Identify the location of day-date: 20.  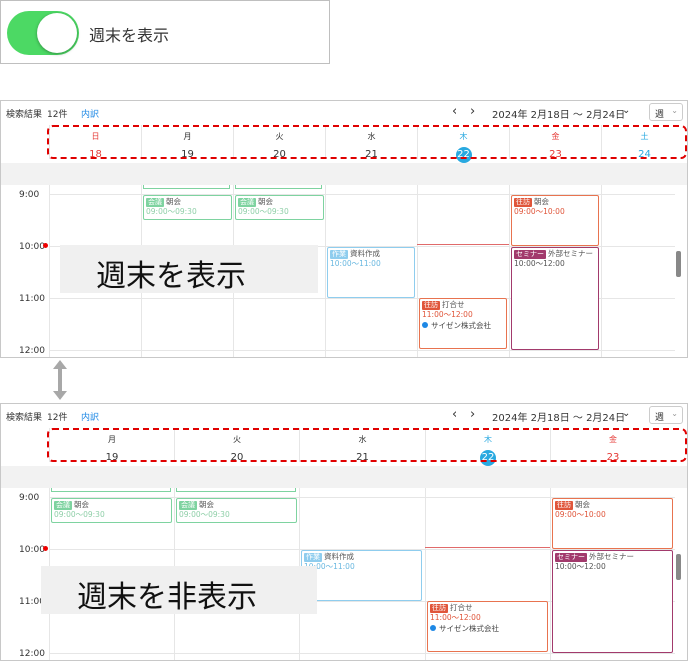
(237, 457).